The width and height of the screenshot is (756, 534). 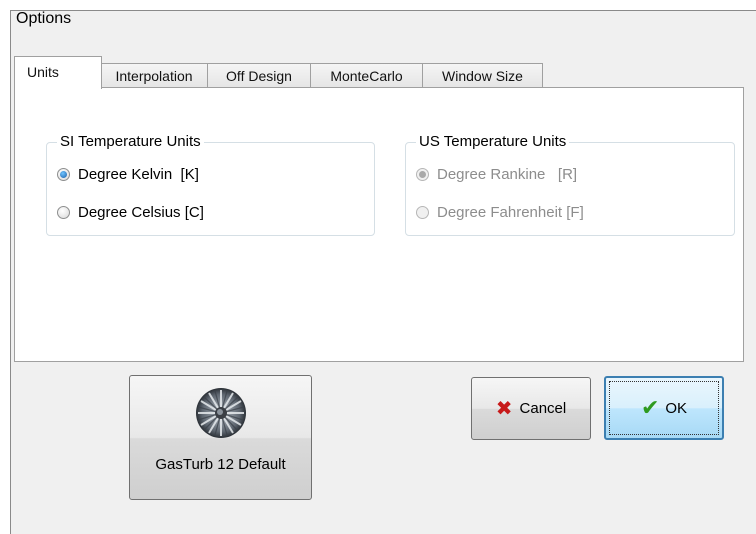 I want to click on focus-rectangle, so click(x=664, y=408).